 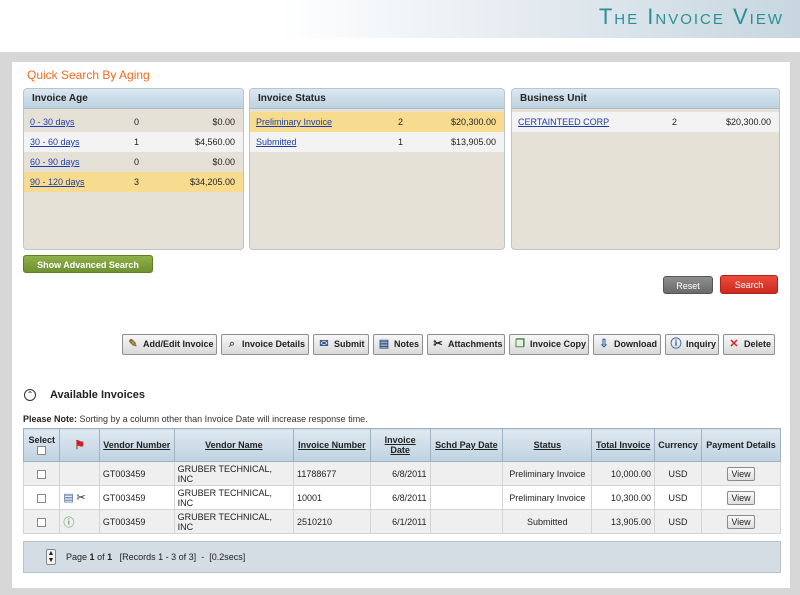 I want to click on delete-icon: ✕, so click(x=734, y=344).